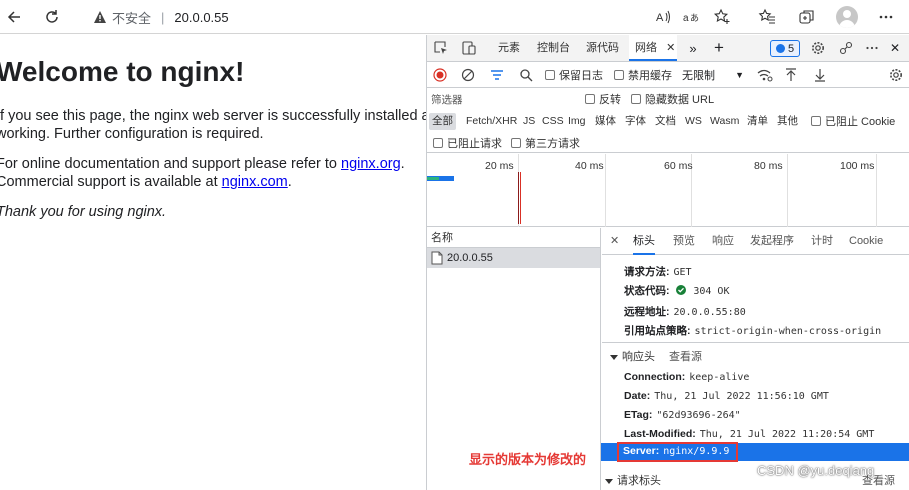  I want to click on close-icon: ✕, so click(670, 48).